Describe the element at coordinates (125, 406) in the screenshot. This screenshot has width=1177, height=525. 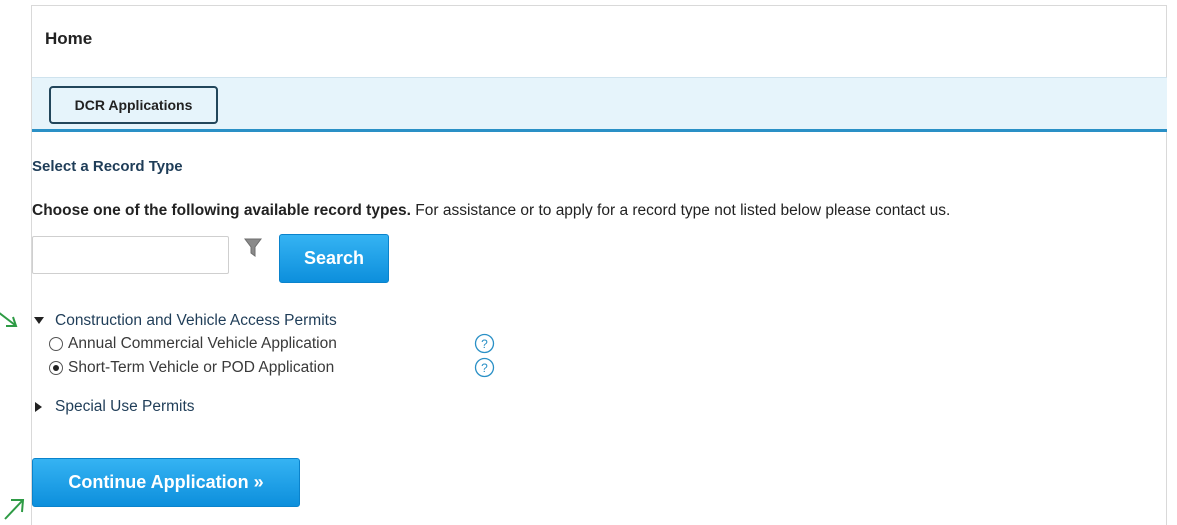
I see `record-group-label: Special Use Permits` at that location.